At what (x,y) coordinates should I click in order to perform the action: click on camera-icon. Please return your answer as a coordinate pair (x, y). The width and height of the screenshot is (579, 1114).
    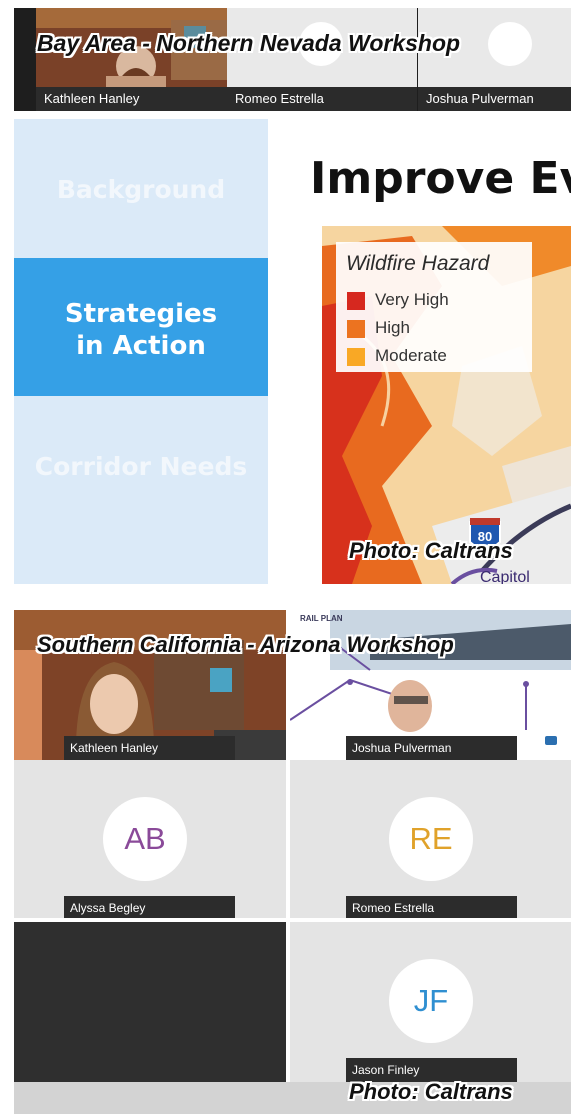
    Looking at the image, I should click on (551, 740).